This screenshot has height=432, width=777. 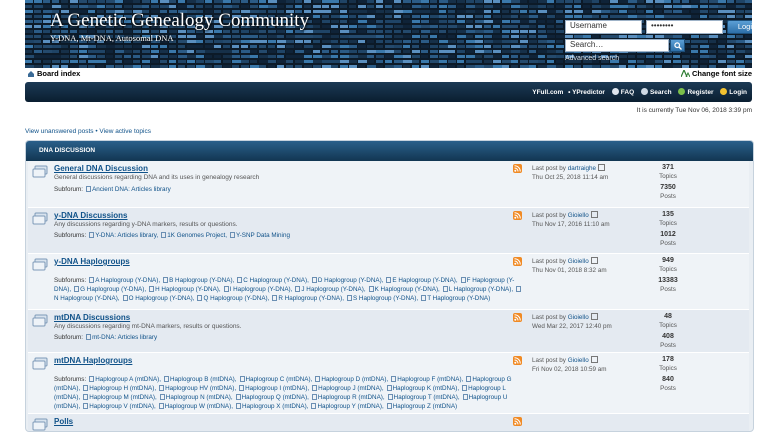 I want to click on subforum-link: Haplogroup N (mtDNA),, so click(x=199, y=397).